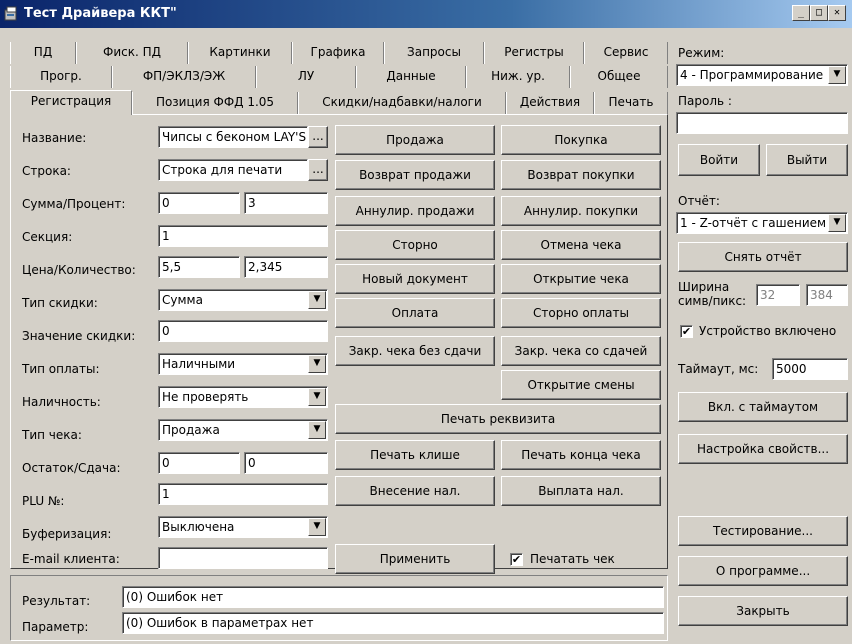  Describe the element at coordinates (765, 332) in the screenshot. I see `device-enabled-checkbox: ✔ Устройство включено` at that location.